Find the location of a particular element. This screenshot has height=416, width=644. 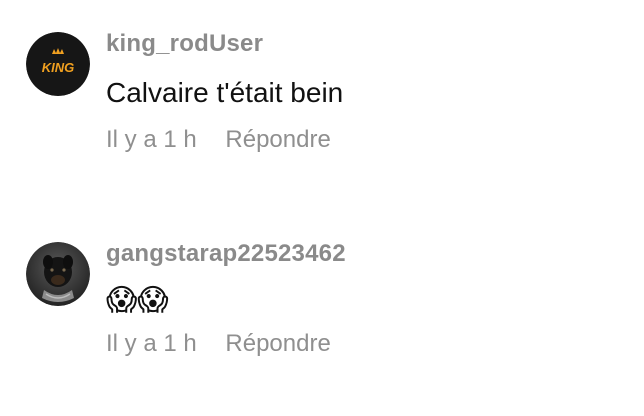

king-logo-icon: KING is located at coordinates (58, 64).